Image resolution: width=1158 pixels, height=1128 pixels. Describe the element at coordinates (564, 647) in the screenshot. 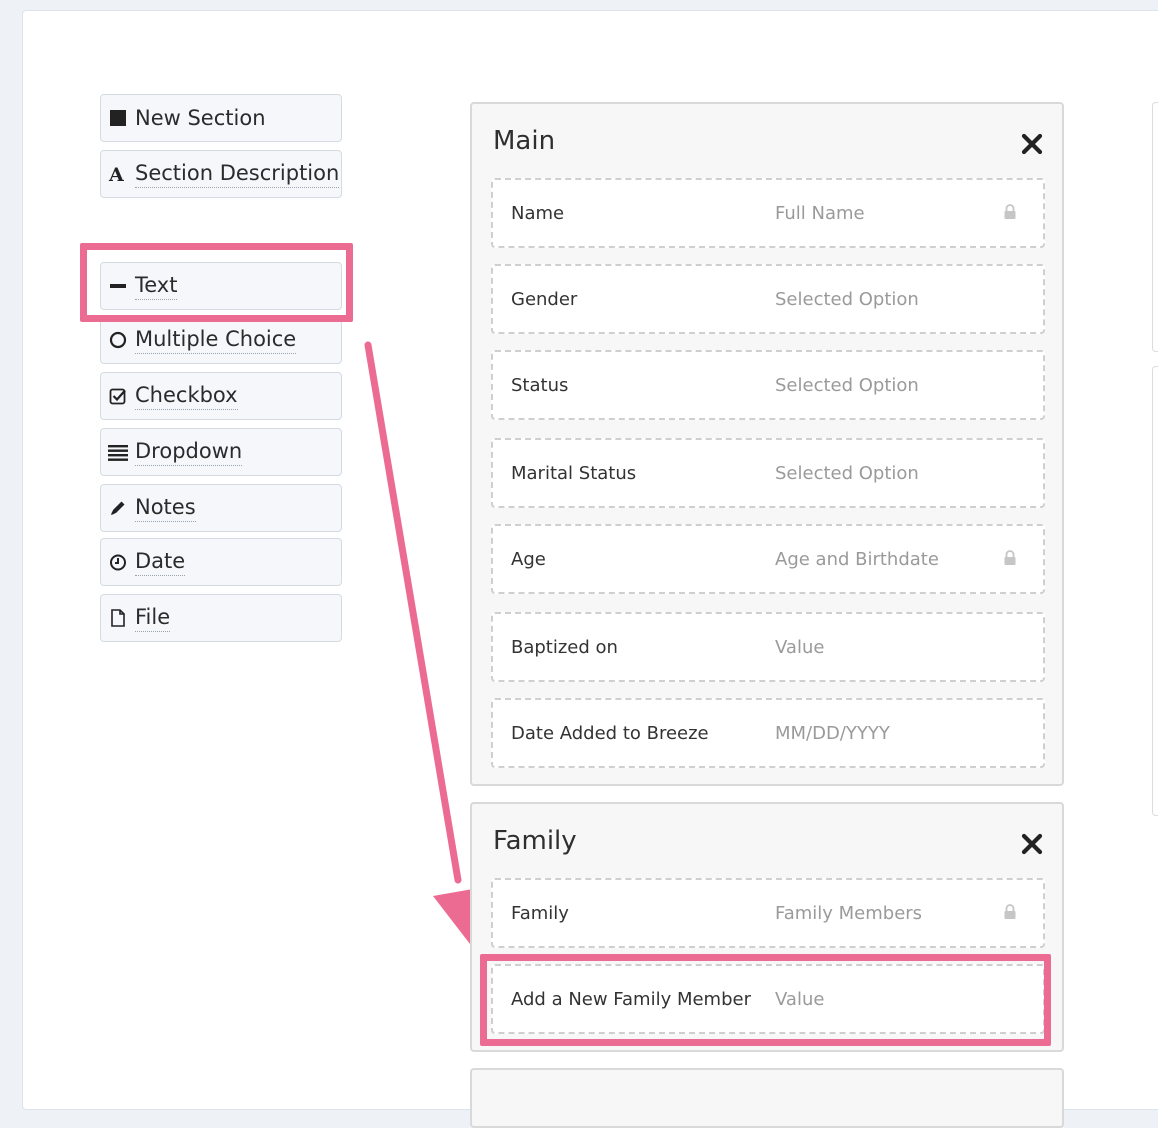

I see `field-label: Baptized on` at that location.